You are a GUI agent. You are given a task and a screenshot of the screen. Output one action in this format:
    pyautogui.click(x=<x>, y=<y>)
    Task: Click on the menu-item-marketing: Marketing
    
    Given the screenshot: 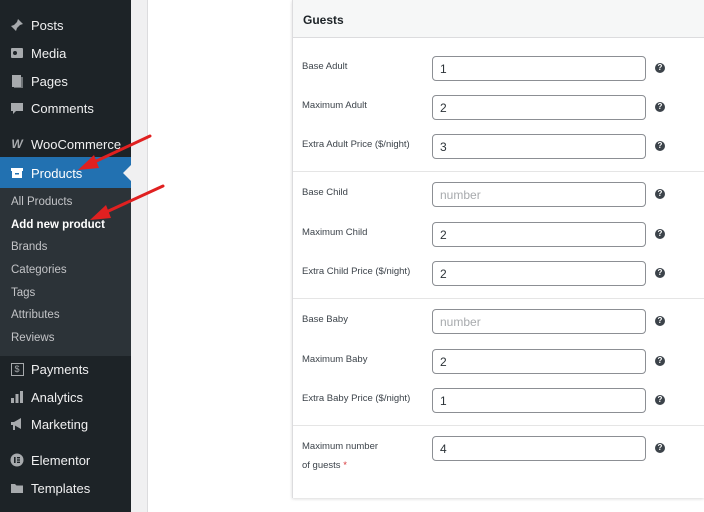 What is the action you would take?
    pyautogui.click(x=65, y=424)
    